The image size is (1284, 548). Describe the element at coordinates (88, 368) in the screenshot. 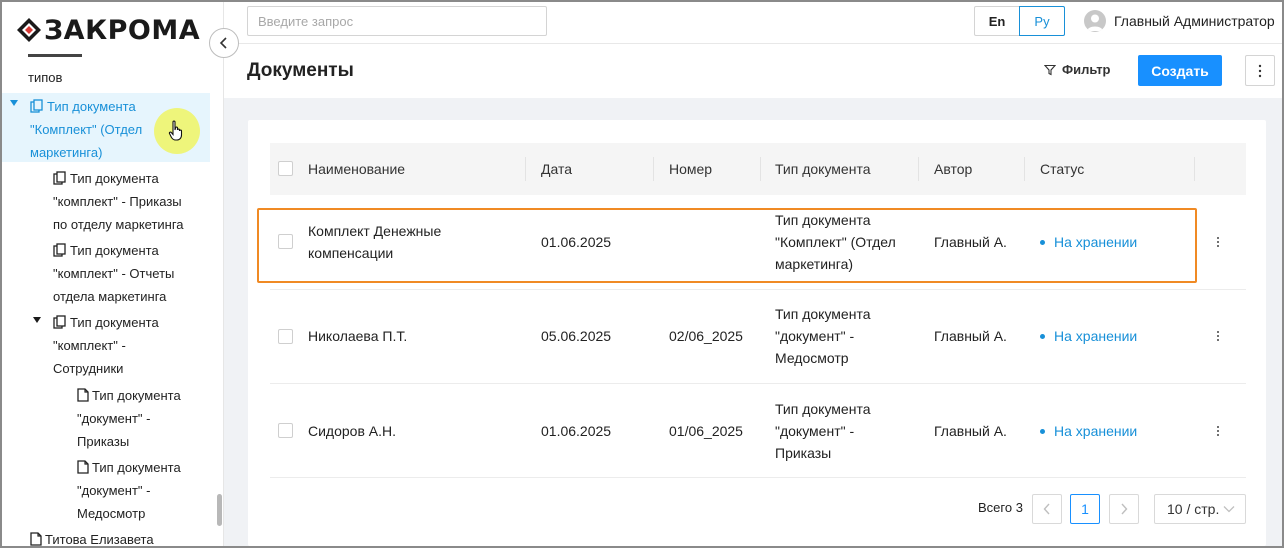

I see `tree-item-label: Сотрудники` at that location.